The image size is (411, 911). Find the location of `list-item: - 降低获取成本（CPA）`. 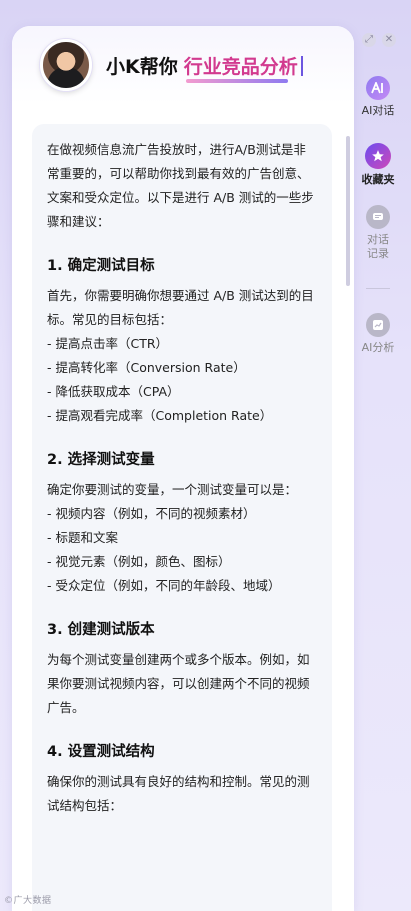

list-item: - 降低获取成本（CPA） is located at coordinates (113, 391).